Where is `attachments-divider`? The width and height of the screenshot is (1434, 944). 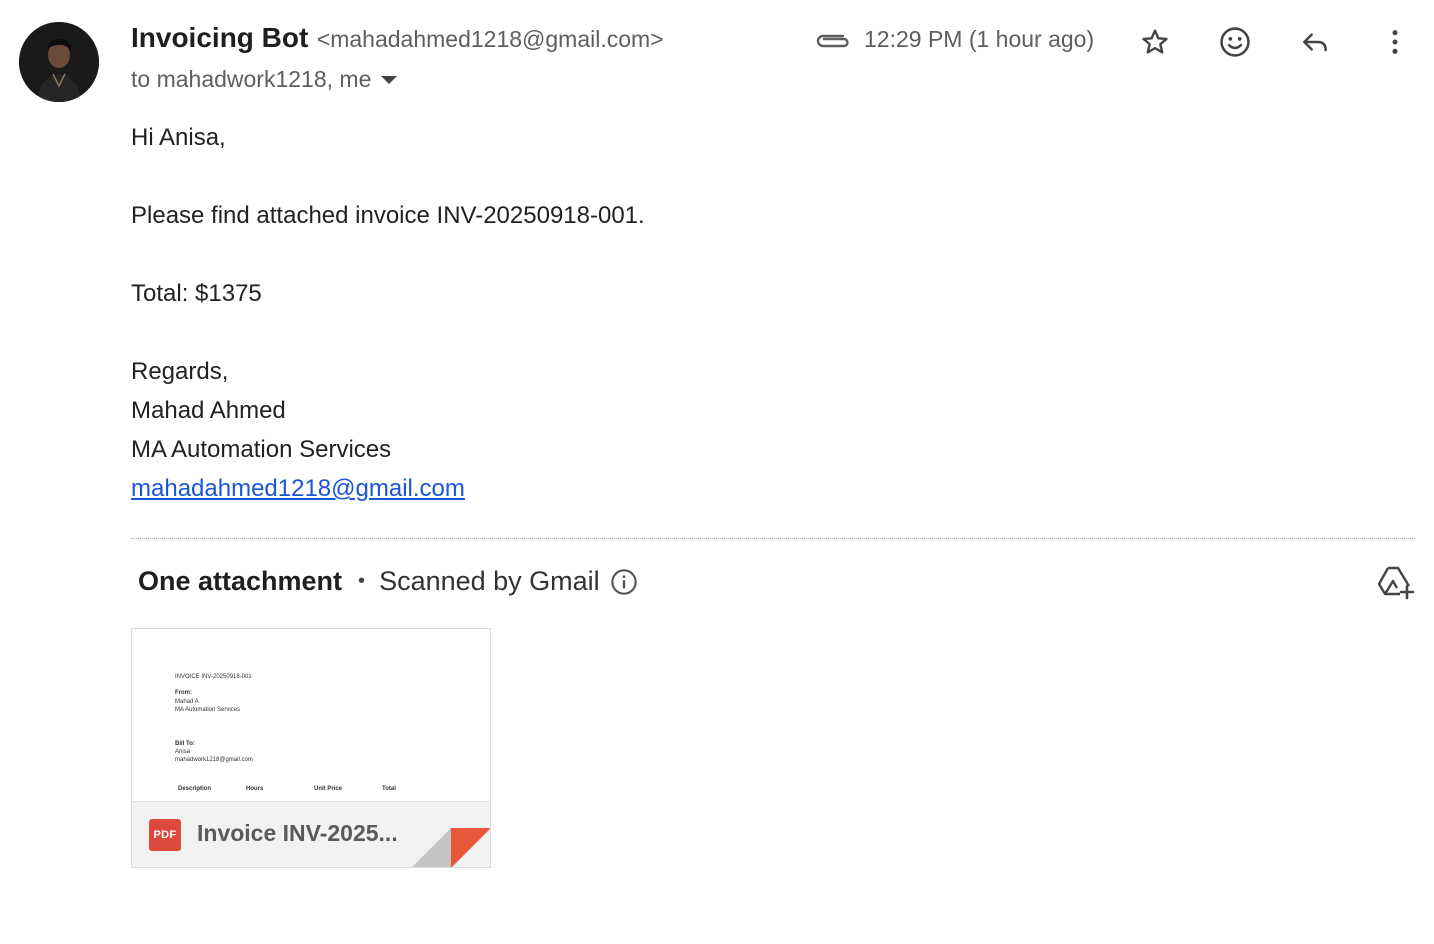 attachments-divider is located at coordinates (773, 538).